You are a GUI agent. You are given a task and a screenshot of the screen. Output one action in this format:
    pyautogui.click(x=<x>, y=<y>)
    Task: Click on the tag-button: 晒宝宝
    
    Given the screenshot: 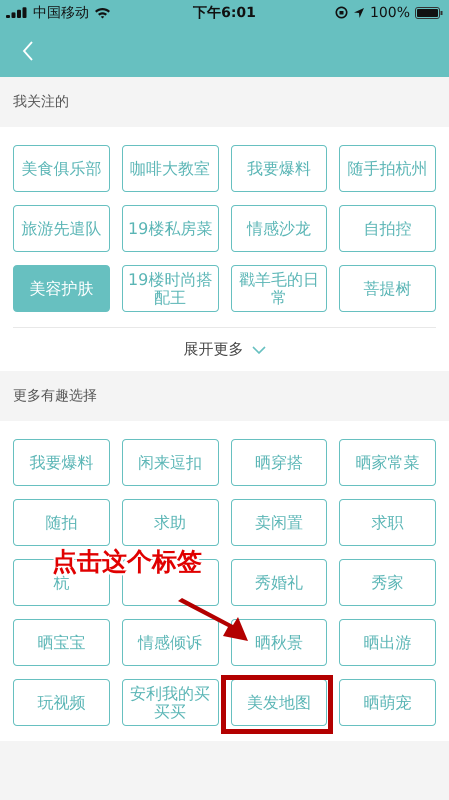 What is the action you would take?
    pyautogui.click(x=61, y=642)
    